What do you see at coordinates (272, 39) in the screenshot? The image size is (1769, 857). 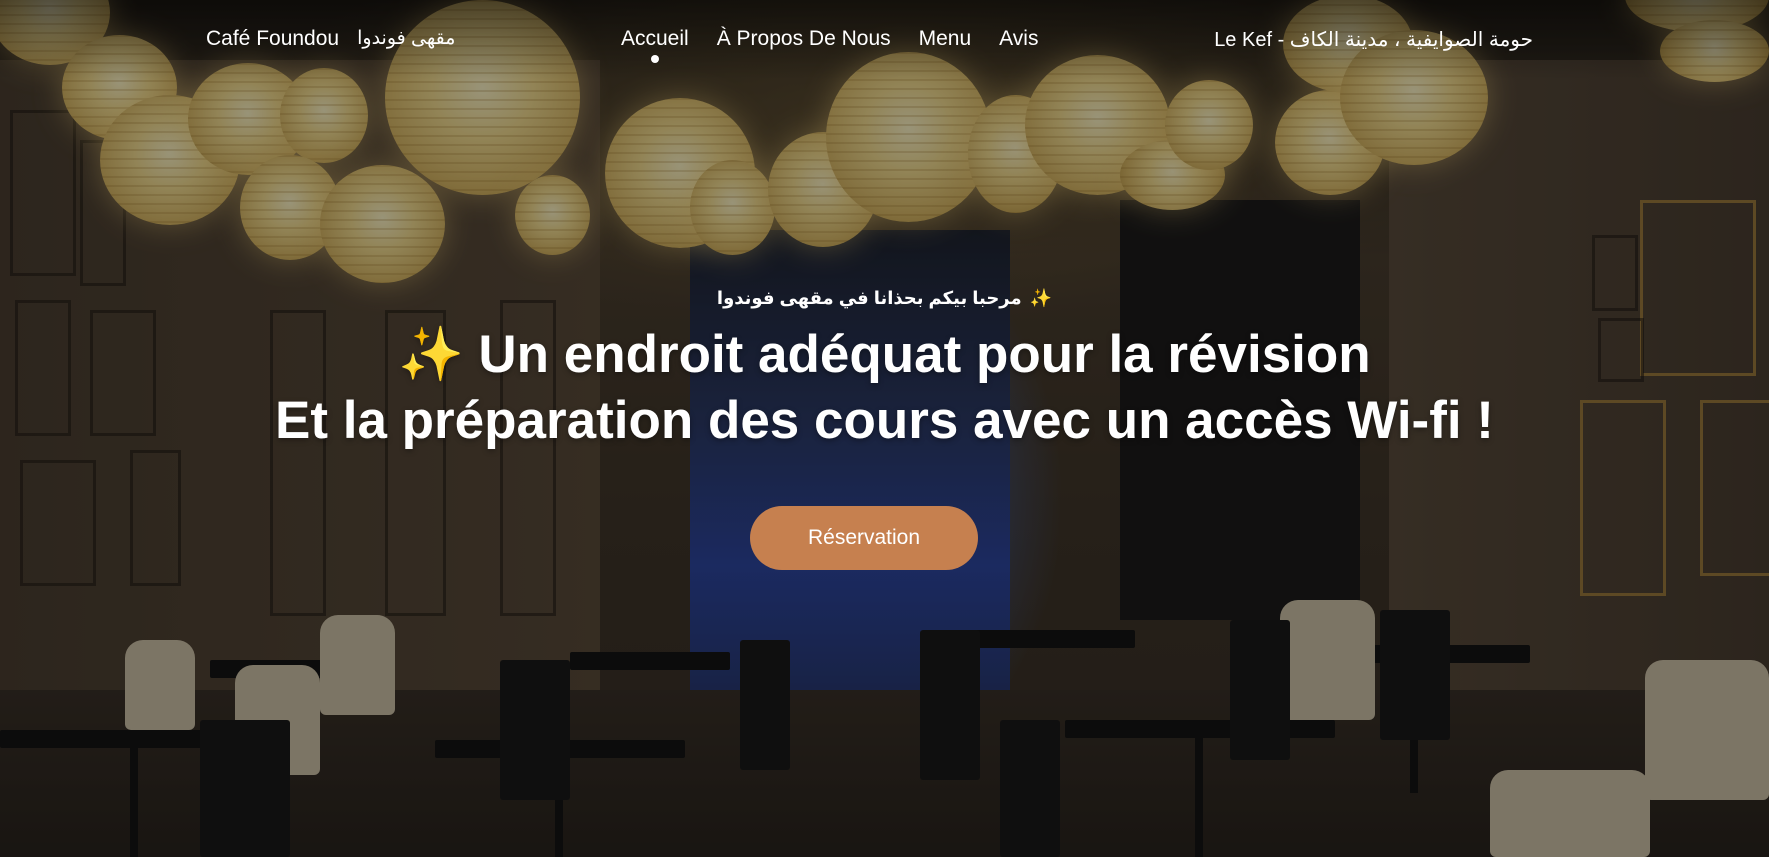 I see `brand-name: Café Foundou` at bounding box center [272, 39].